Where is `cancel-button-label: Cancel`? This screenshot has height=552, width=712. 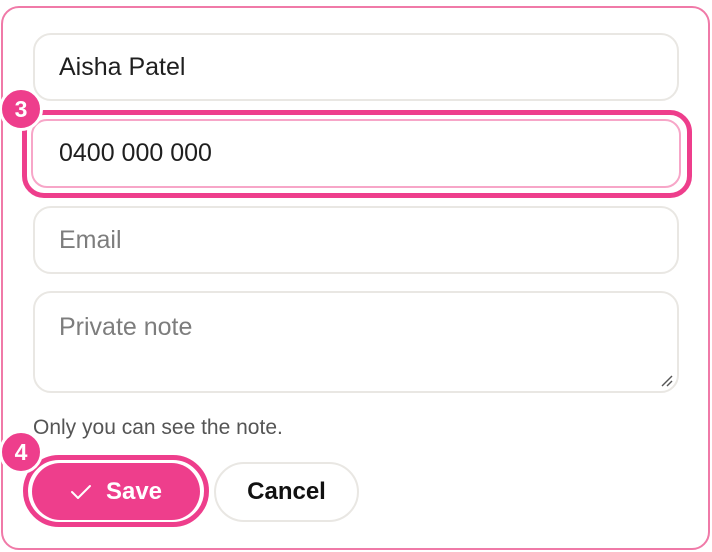
cancel-button-label: Cancel is located at coordinates (286, 491).